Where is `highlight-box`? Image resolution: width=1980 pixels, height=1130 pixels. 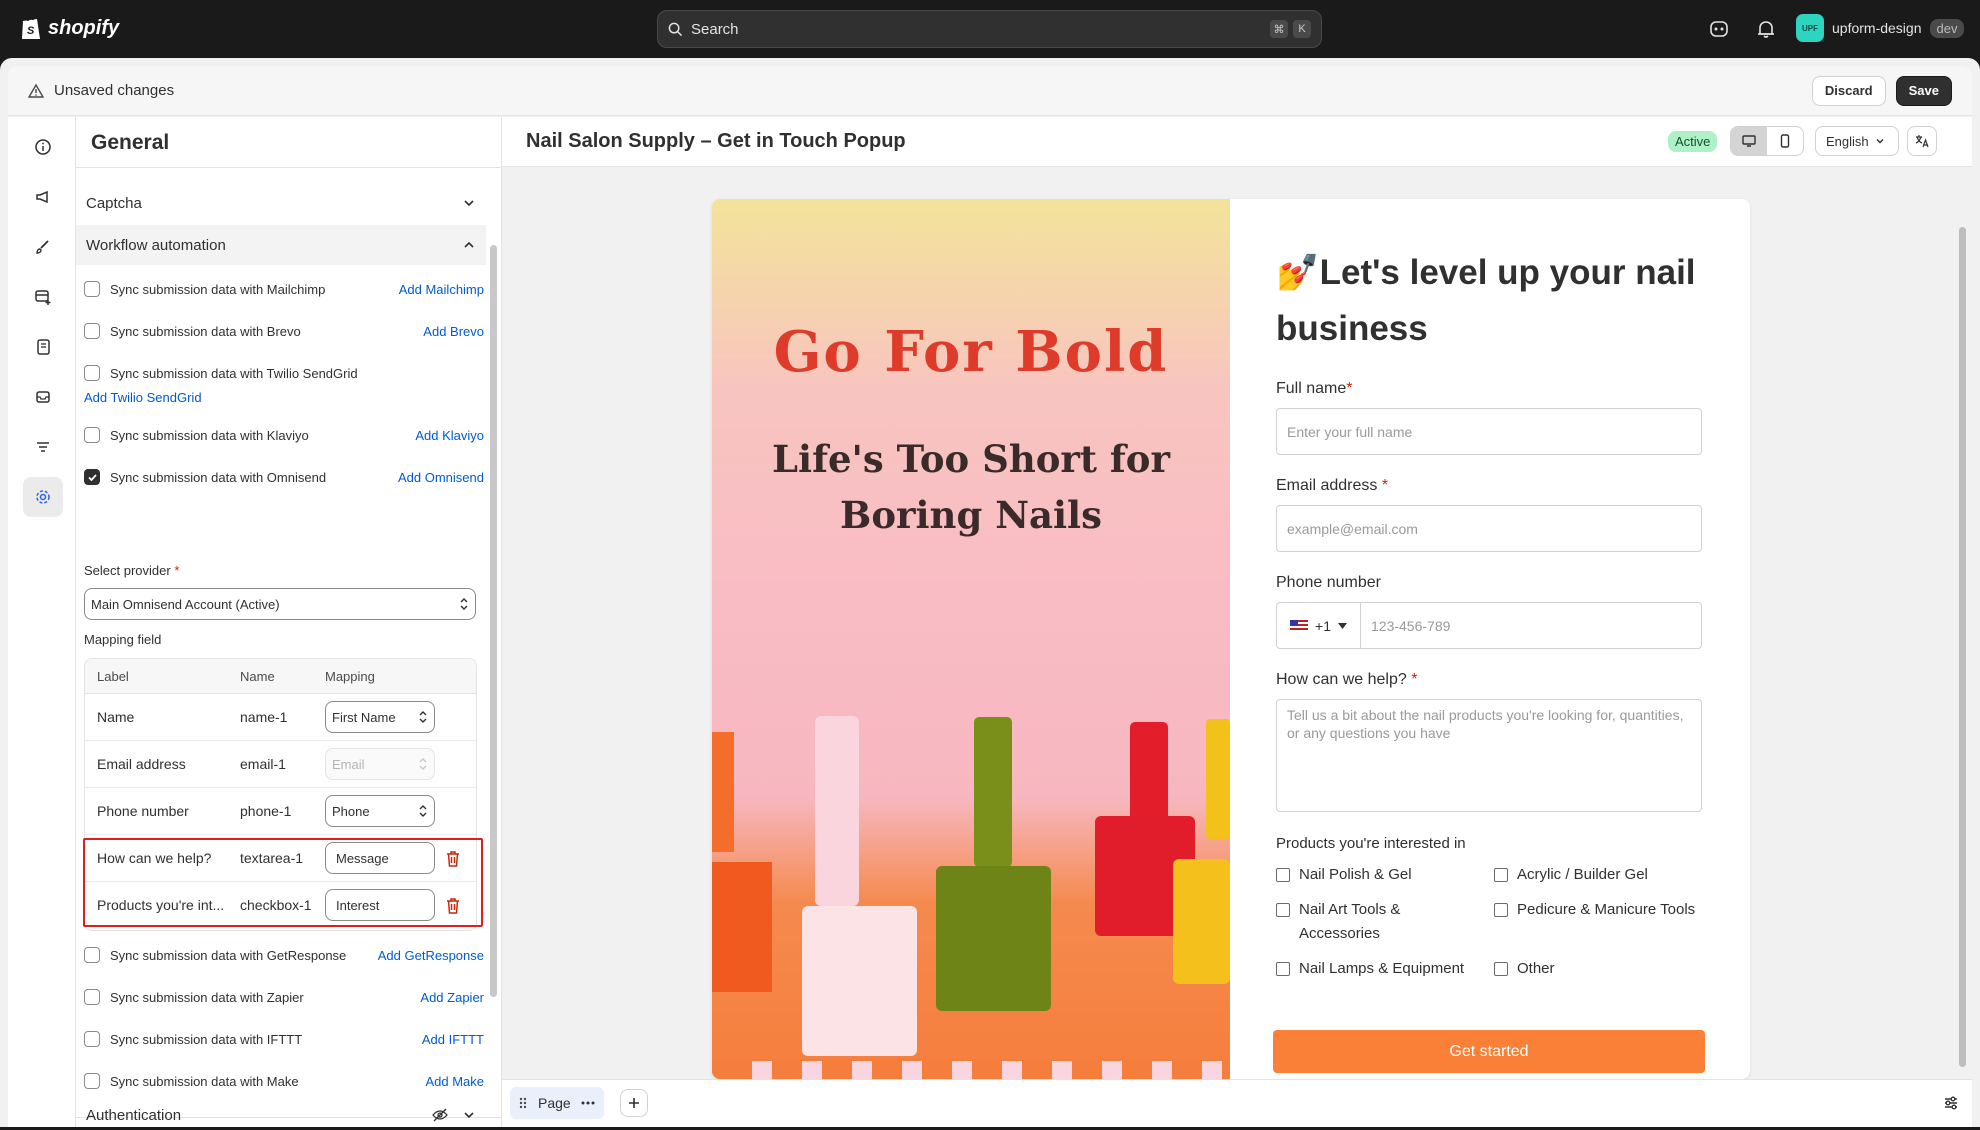
highlight-box is located at coordinates (283, 882).